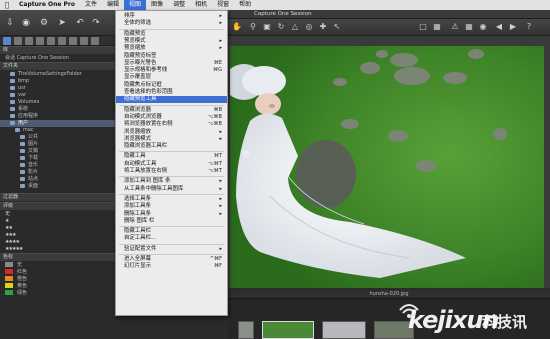 The height and width of the screenshot is (339, 550). I want to click on import-icon: ⇩, so click(10, 23).